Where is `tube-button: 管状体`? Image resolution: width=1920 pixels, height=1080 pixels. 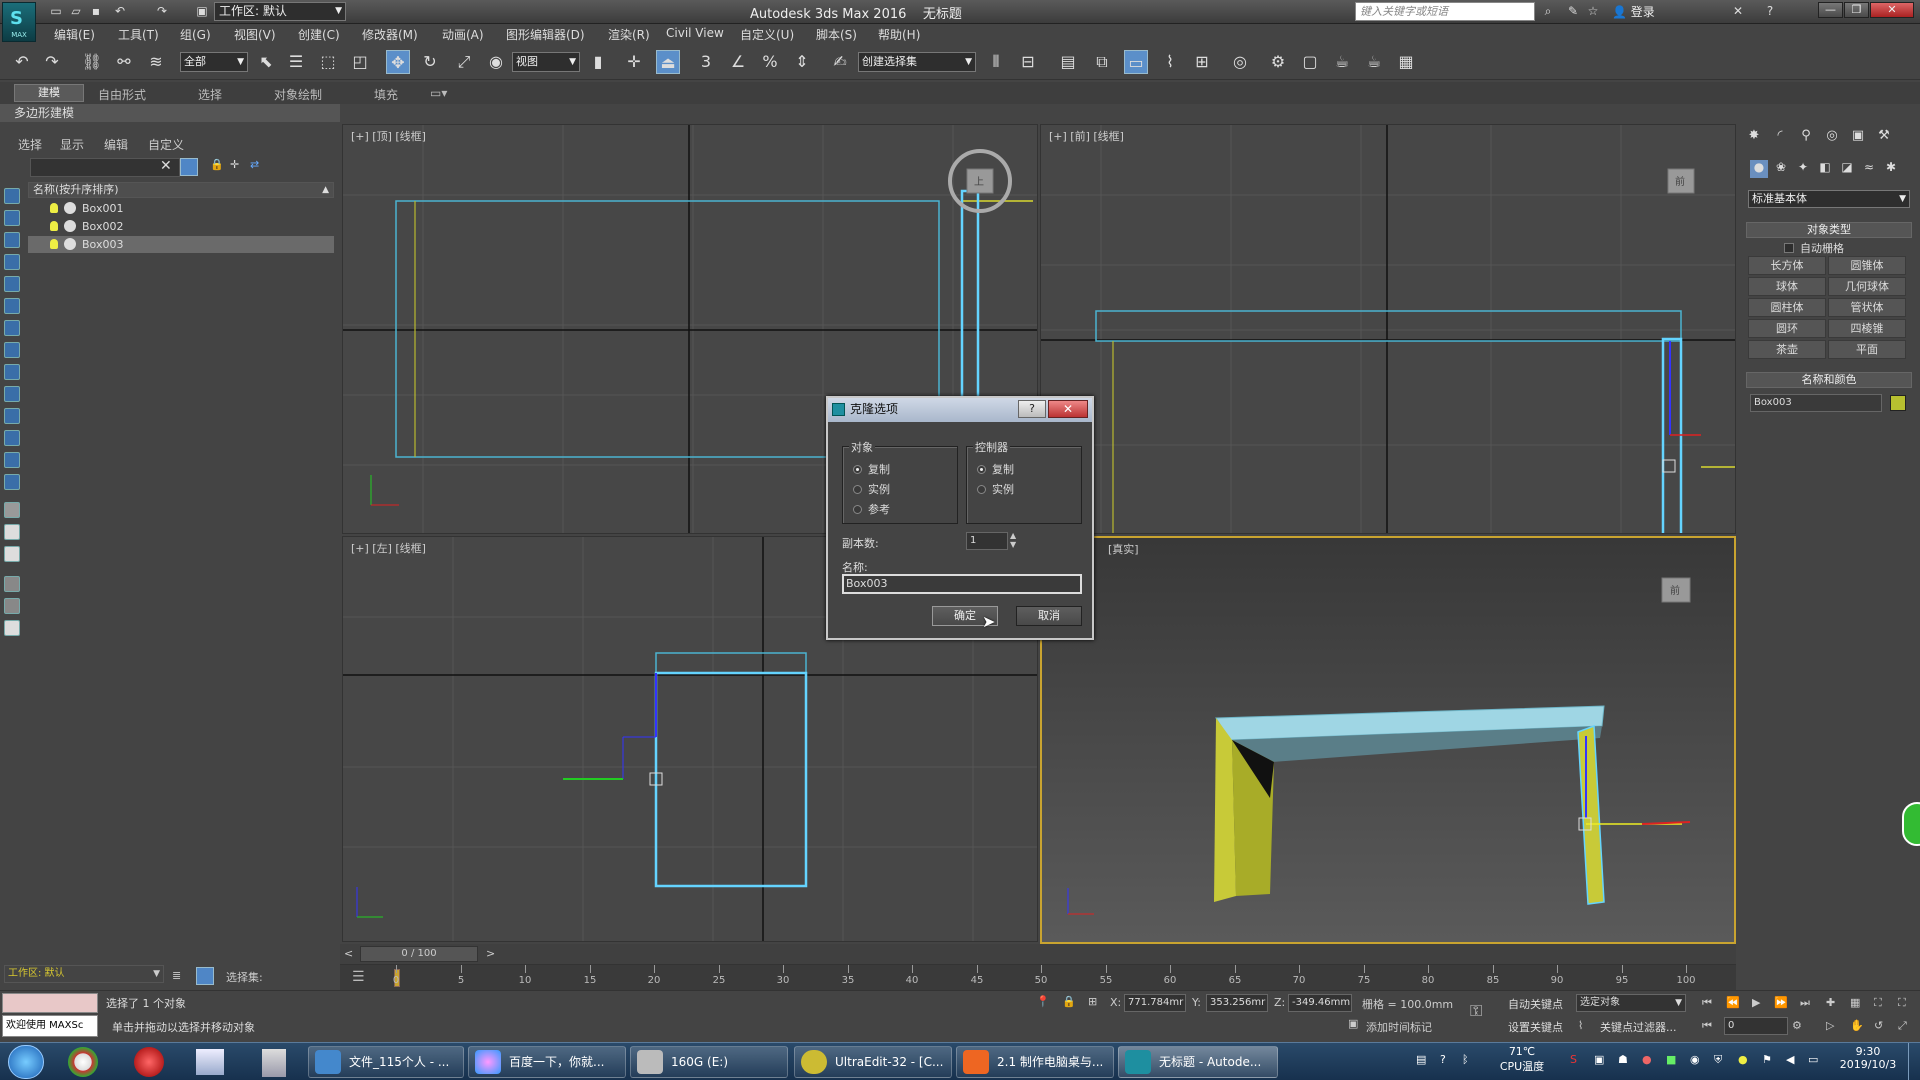 tube-button: 管状体 is located at coordinates (1867, 307).